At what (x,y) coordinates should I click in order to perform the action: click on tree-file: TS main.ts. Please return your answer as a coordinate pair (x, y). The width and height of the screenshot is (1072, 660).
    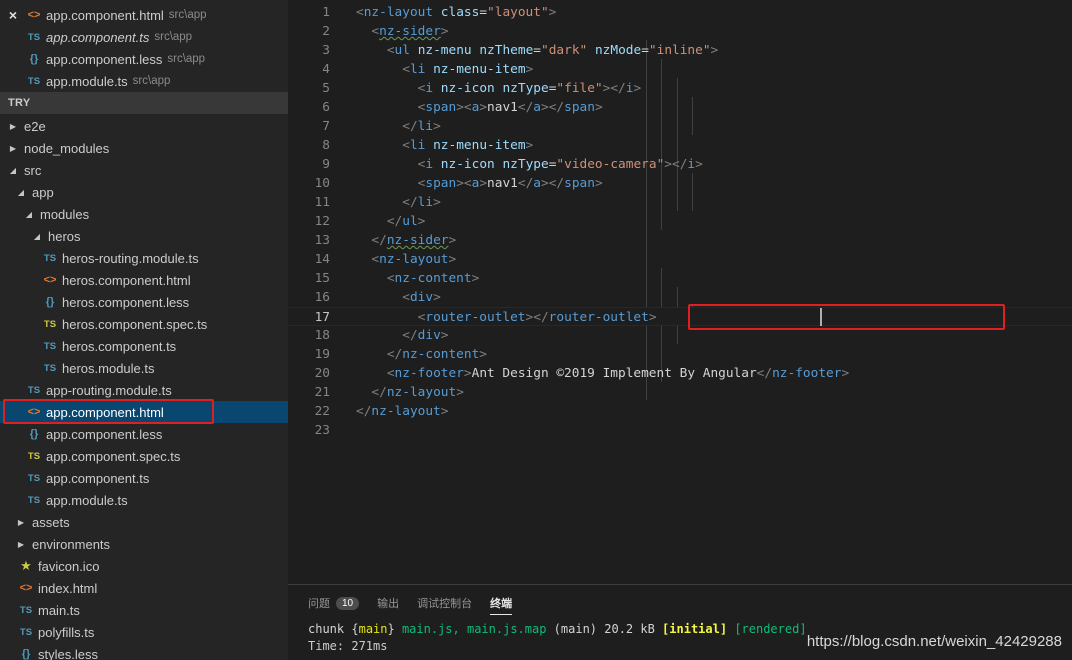
    Looking at the image, I should click on (144, 610).